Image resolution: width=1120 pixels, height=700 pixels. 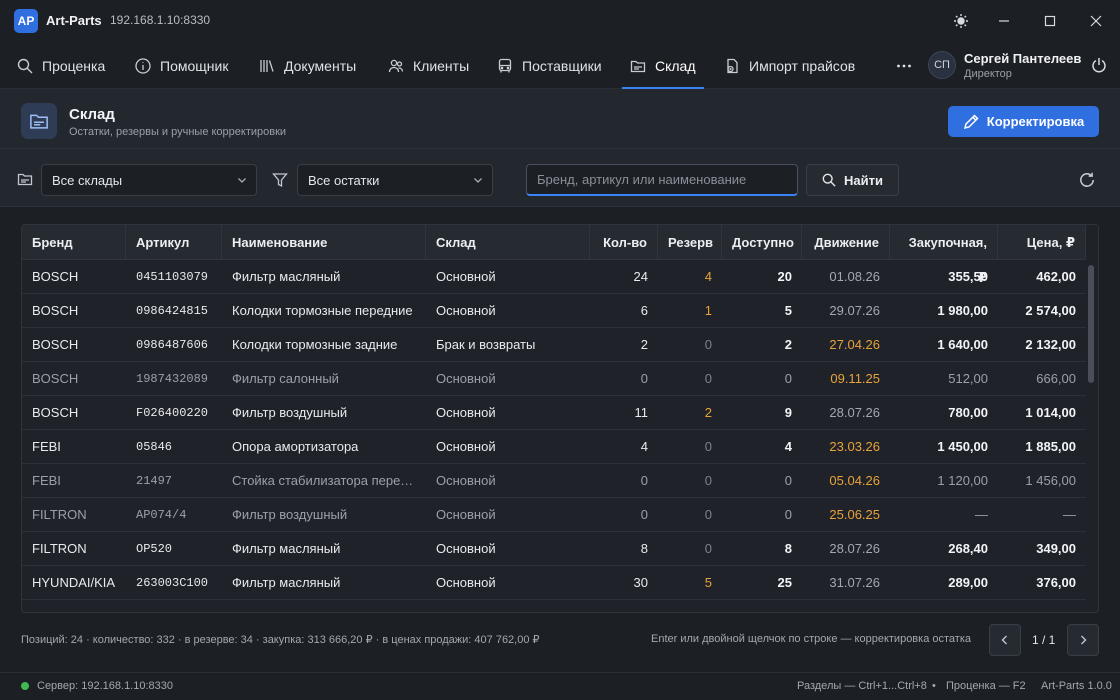 I want to click on cell-reserve: 4, so click(x=708, y=276).